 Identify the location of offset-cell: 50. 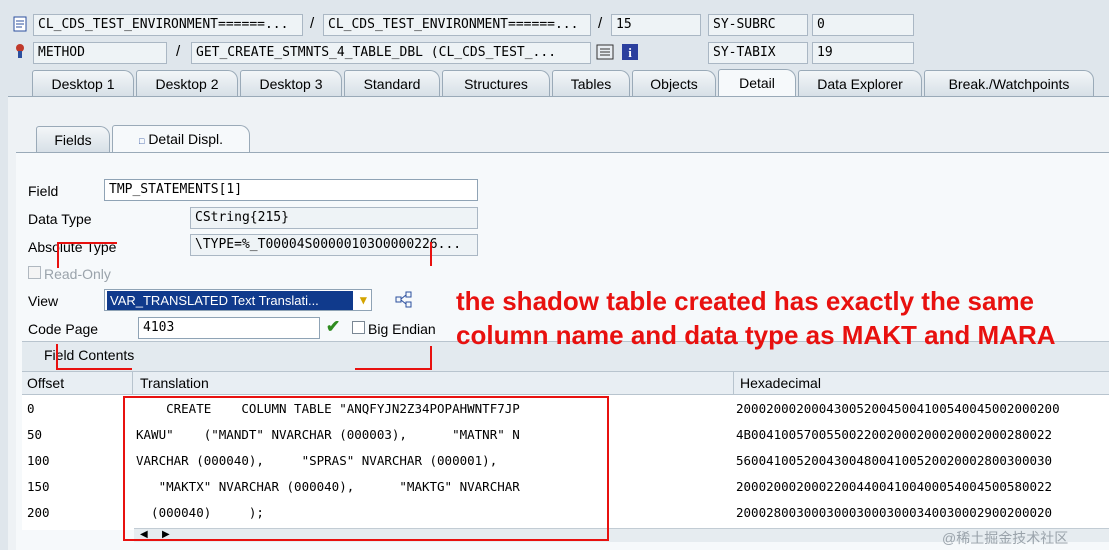
(35, 434).